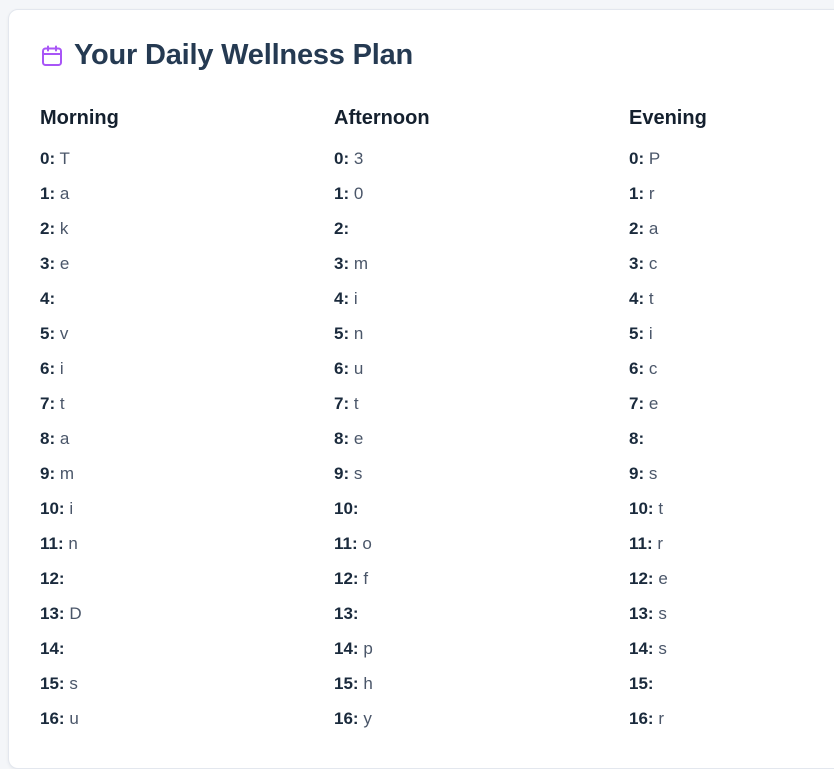 This screenshot has height=769, width=834. What do you see at coordinates (469, 233) in the screenshot?
I see `list-item: 2:` at bounding box center [469, 233].